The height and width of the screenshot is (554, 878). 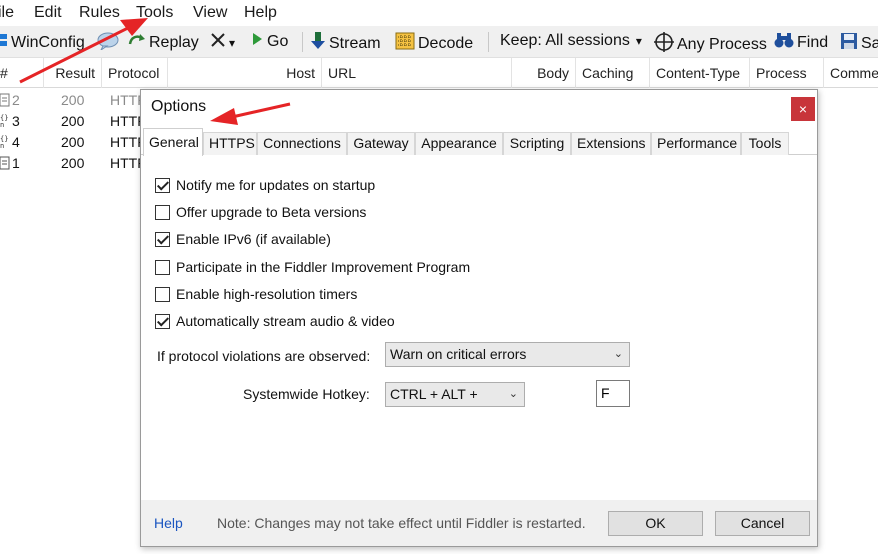 I want to click on go-button: Go, so click(x=269, y=41).